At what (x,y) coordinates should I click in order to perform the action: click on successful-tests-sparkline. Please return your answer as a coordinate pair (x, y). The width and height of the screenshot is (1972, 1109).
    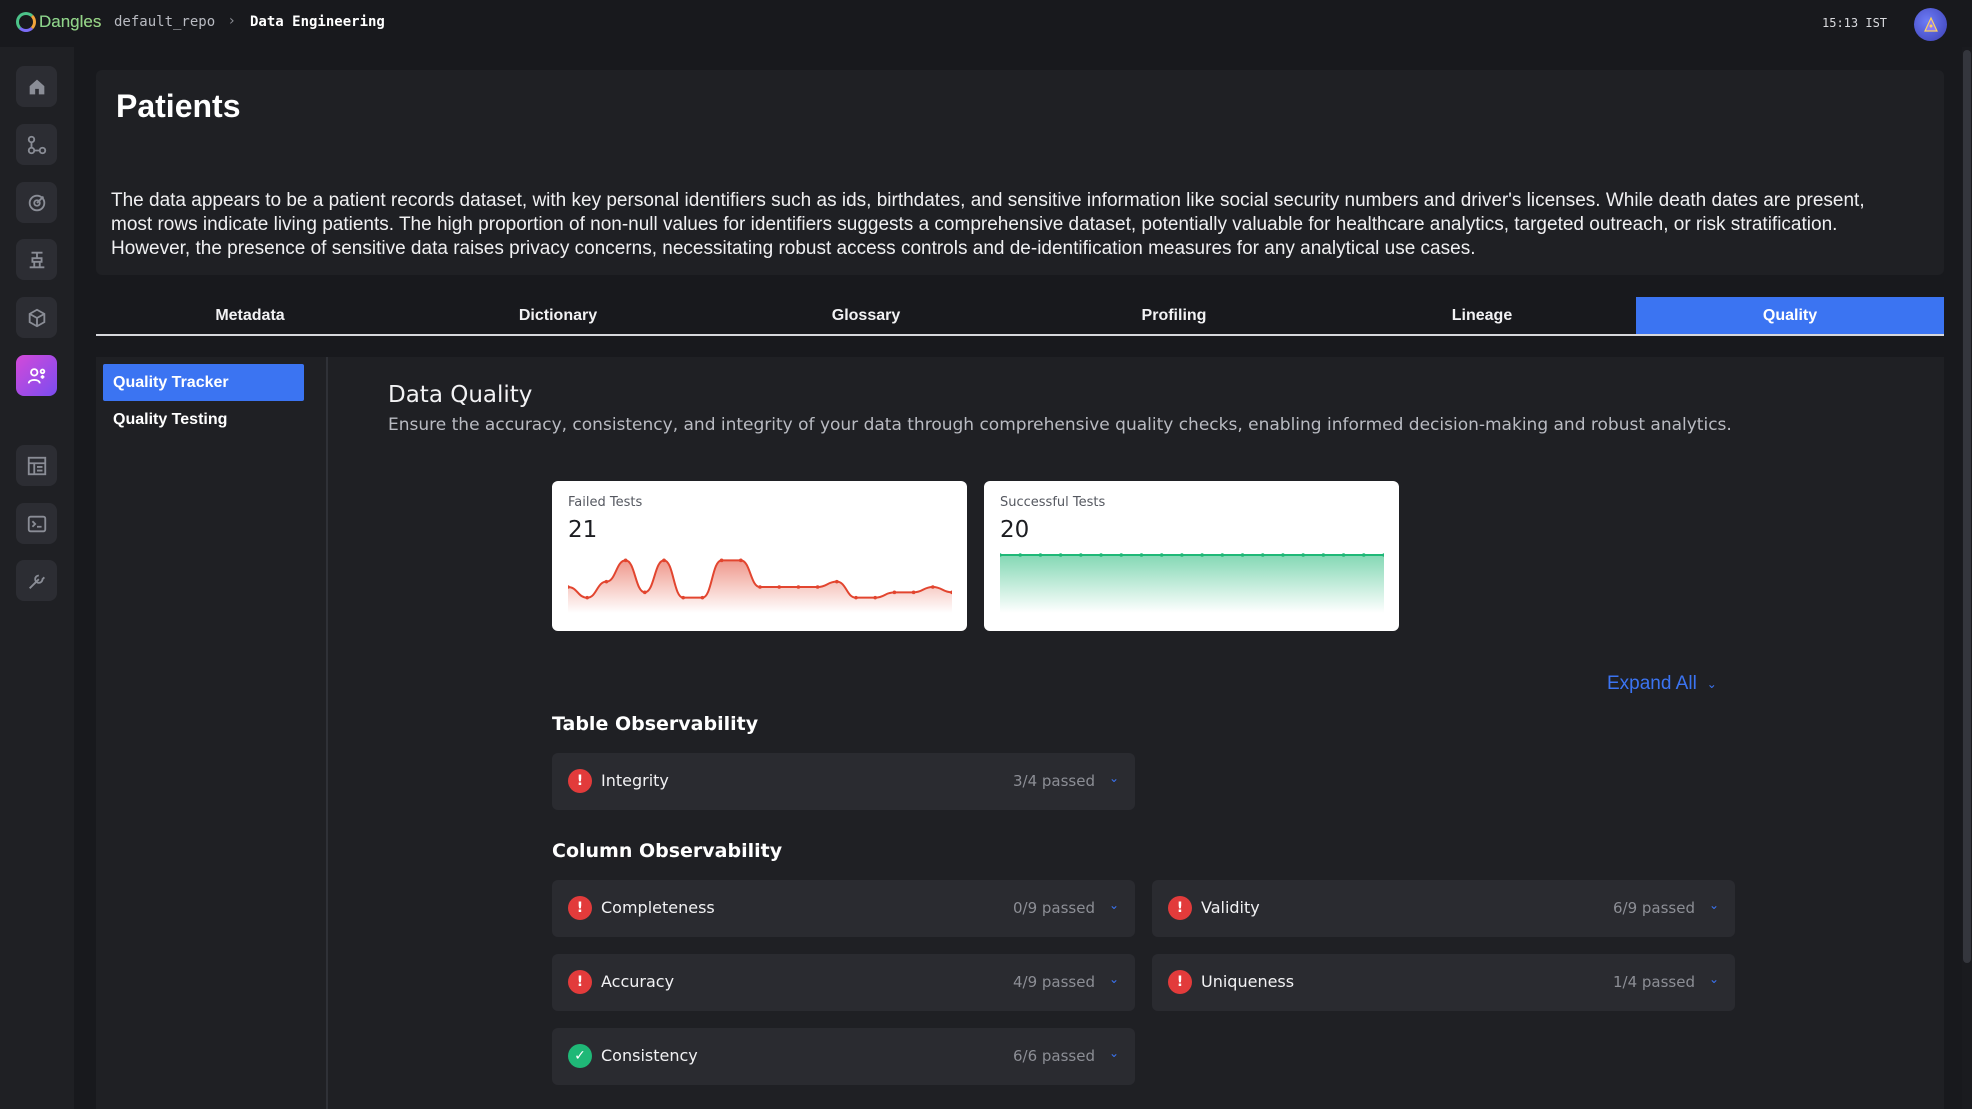
    Looking at the image, I should click on (1192, 583).